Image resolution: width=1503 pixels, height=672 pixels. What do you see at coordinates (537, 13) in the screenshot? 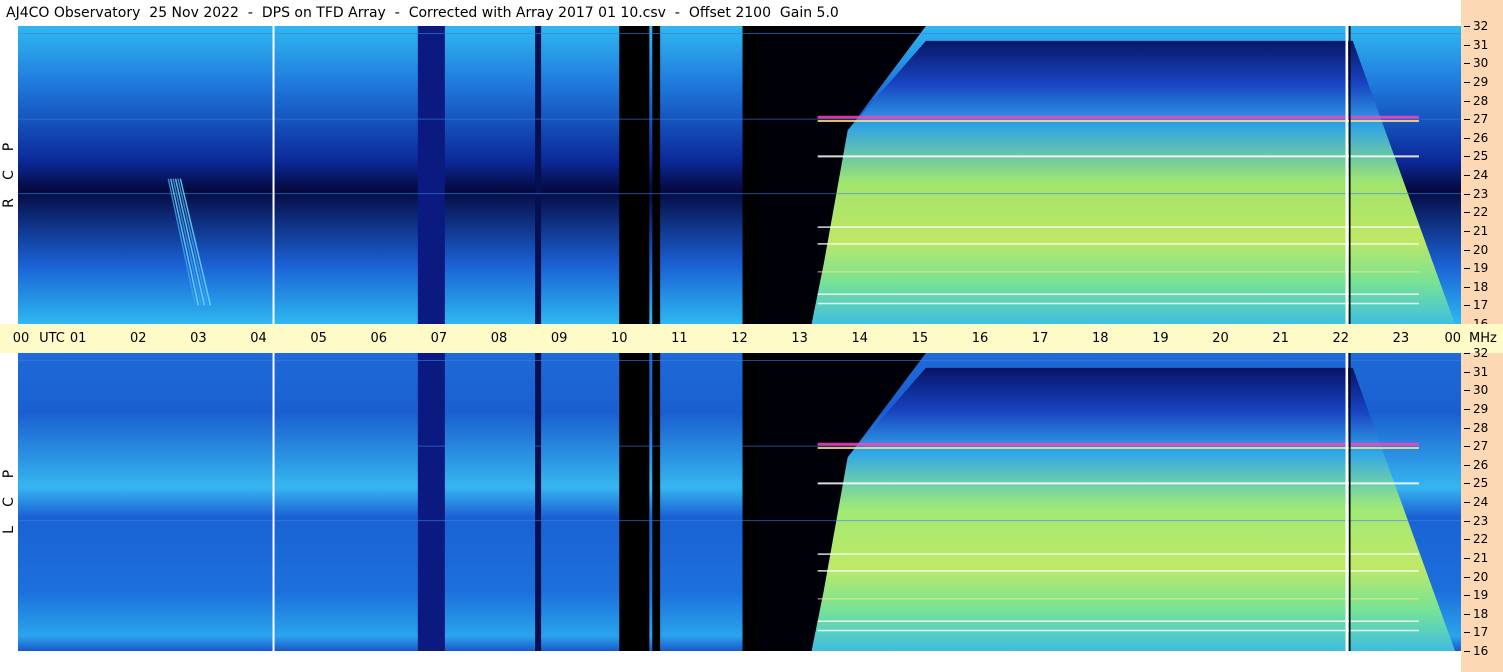
I see `title-correction: Corrected with Array 2017 01 10.csv` at bounding box center [537, 13].